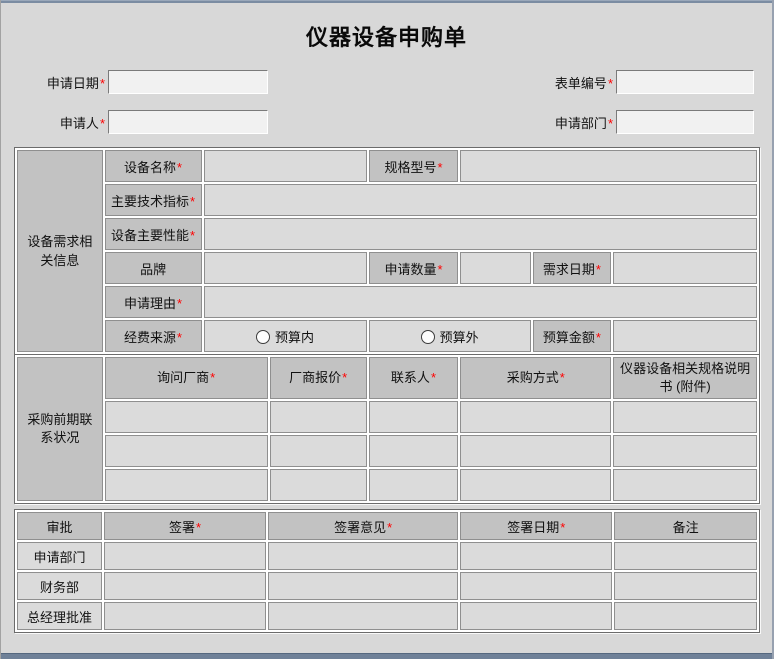  What do you see at coordinates (60, 586) in the screenshot?
I see `approval-row-label: 财务部` at bounding box center [60, 586].